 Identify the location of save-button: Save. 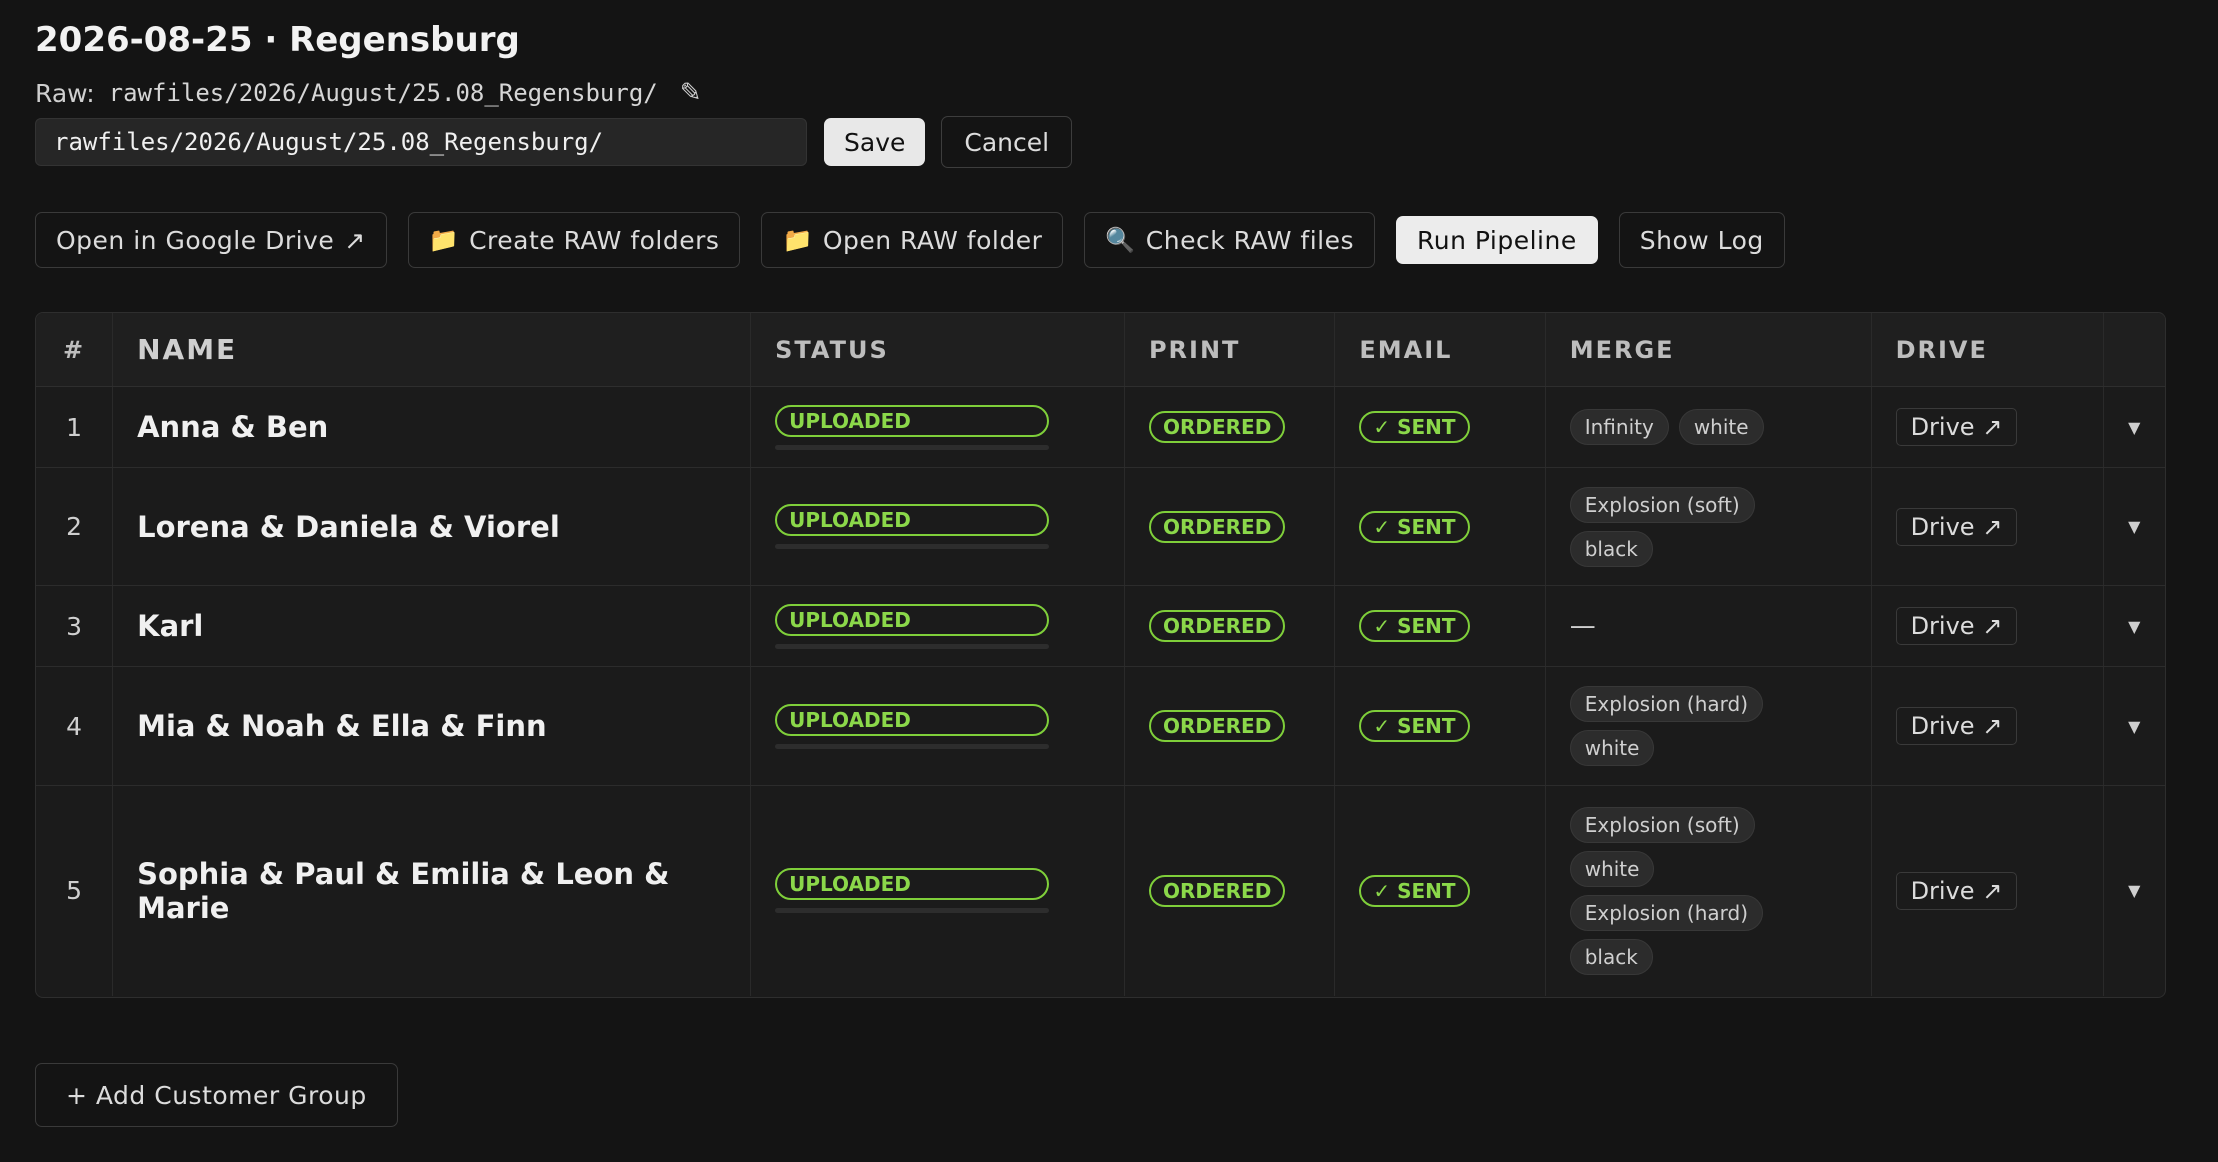
(875, 142).